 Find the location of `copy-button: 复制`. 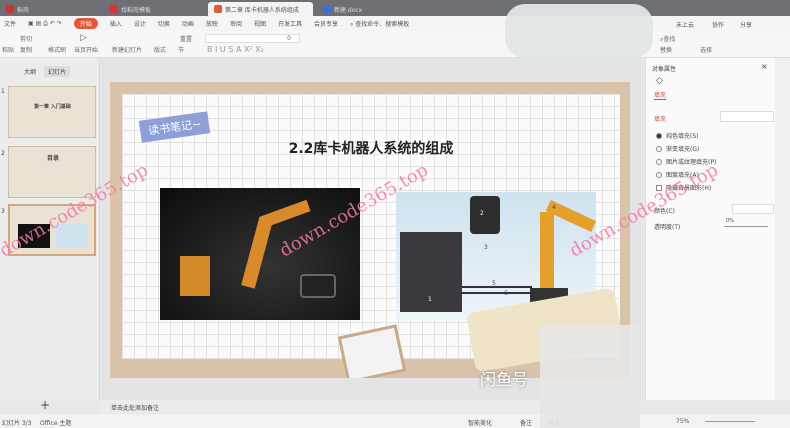

copy-button: 复制 is located at coordinates (26, 49).